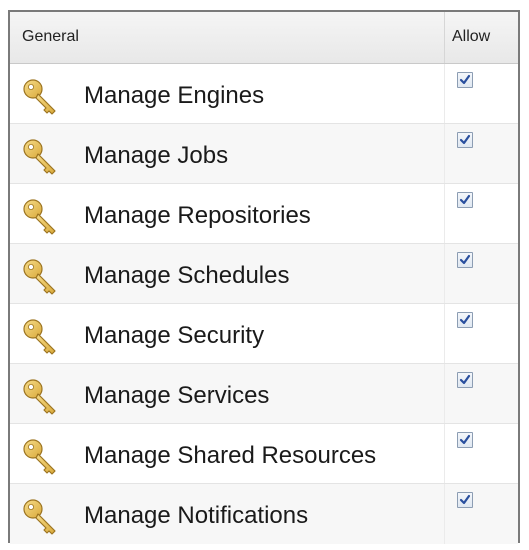 The height and width of the screenshot is (550, 529). I want to click on permission-row: Manage Notifications, so click(264, 514).